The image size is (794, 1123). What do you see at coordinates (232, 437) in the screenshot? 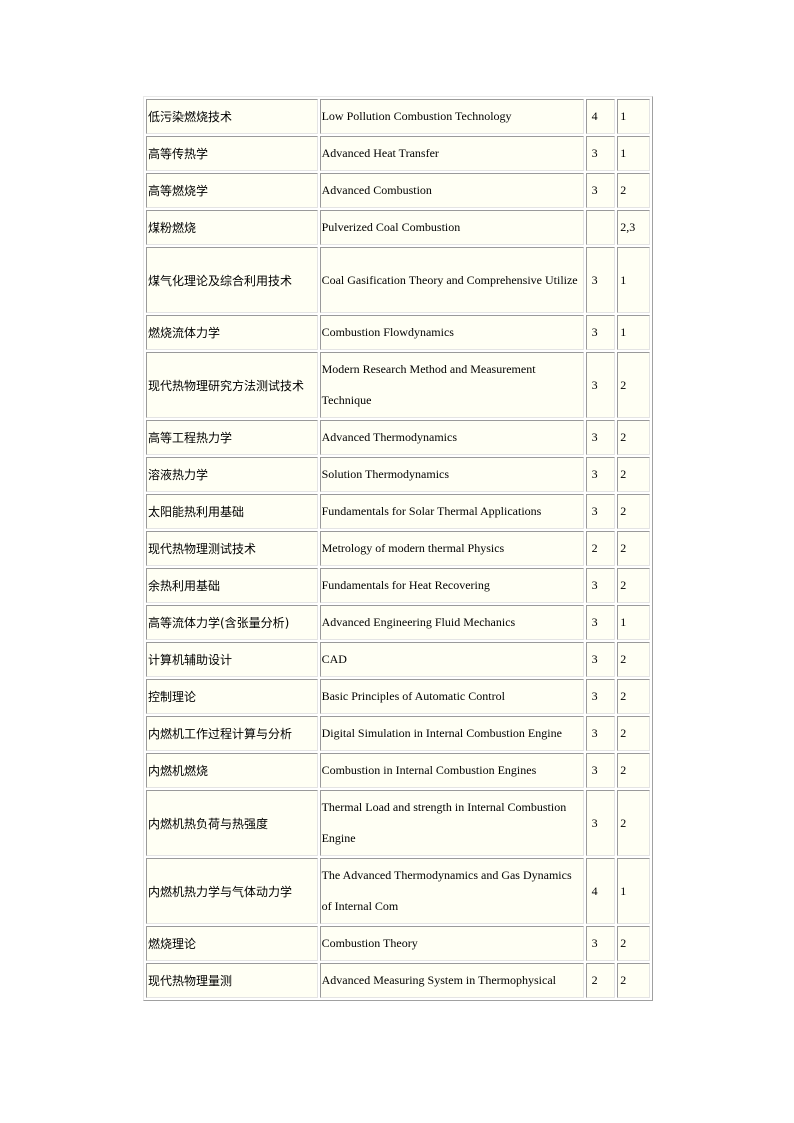
I see `course-name-cn: 高等工程热力学` at bounding box center [232, 437].